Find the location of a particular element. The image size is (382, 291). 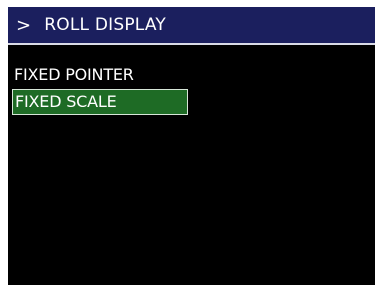

menu-item-fixed-pointer: FIXED POINTER is located at coordinates (193, 75).